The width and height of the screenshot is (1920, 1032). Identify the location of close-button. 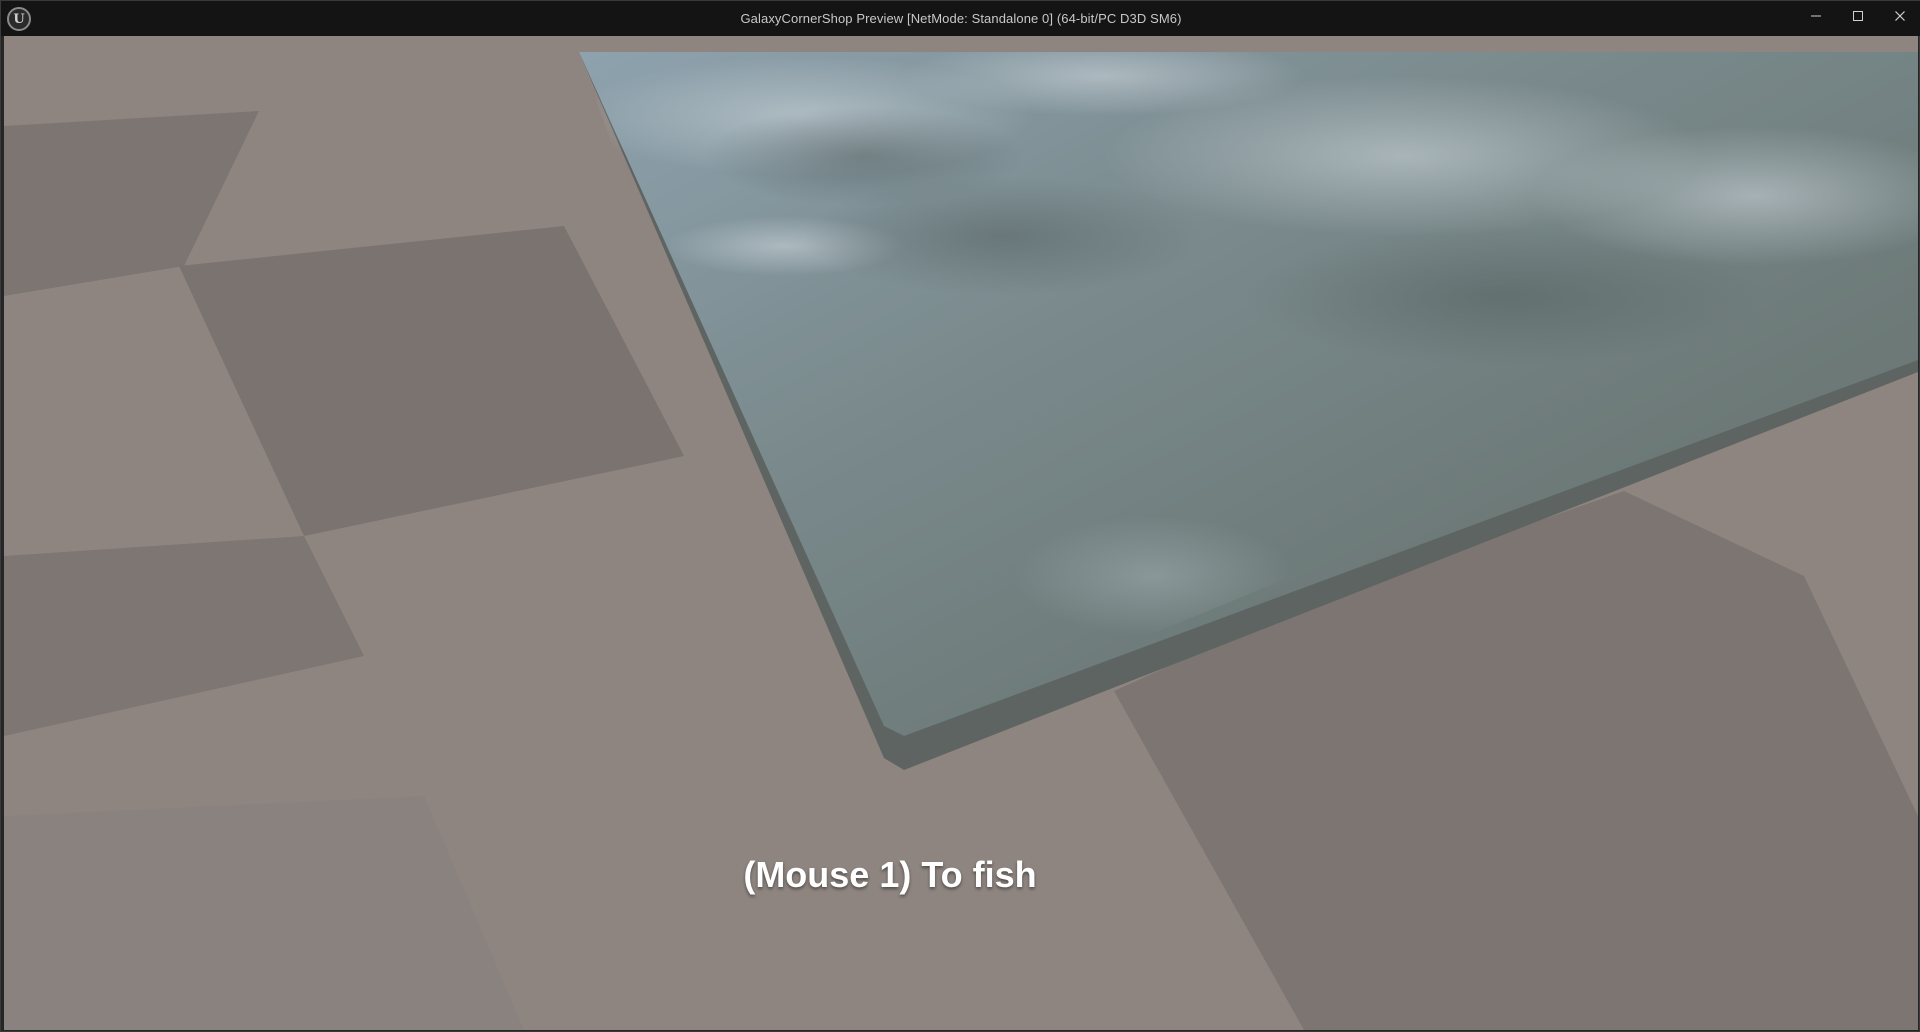
(1899, 16).